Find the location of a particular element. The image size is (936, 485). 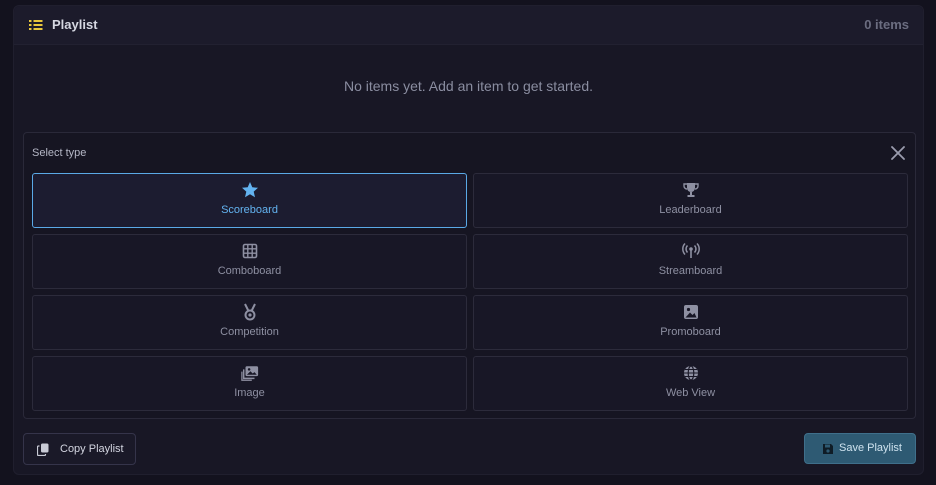

item-count: 0 items is located at coordinates (886, 24).